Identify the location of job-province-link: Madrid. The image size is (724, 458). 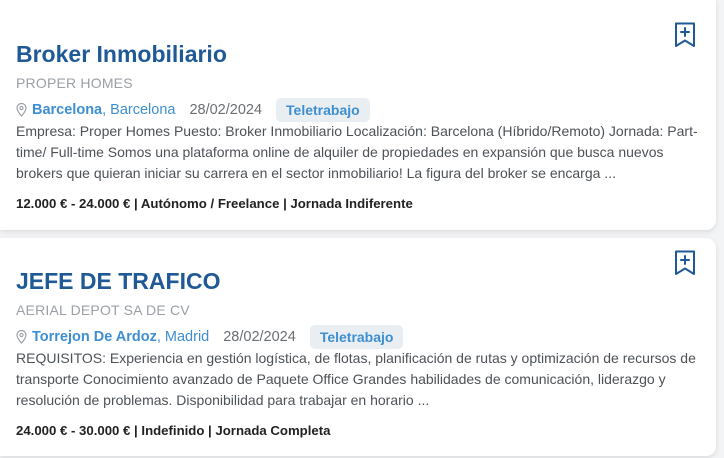
(187, 337).